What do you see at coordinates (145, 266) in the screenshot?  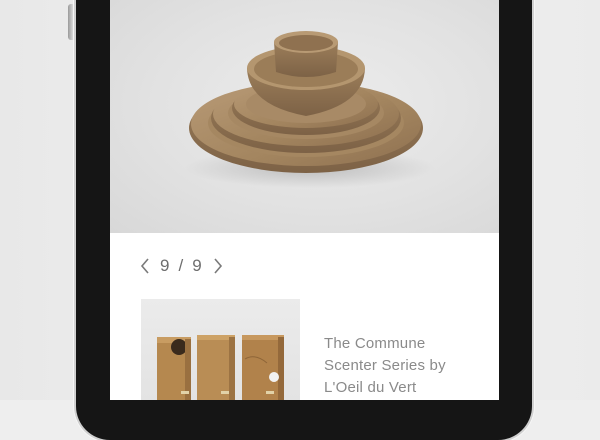 I see `chevron-left-icon` at bounding box center [145, 266].